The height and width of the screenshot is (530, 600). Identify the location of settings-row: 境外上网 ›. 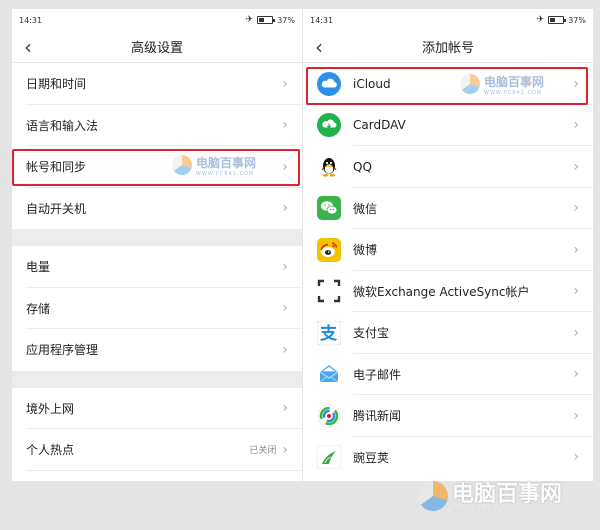
(157, 408).